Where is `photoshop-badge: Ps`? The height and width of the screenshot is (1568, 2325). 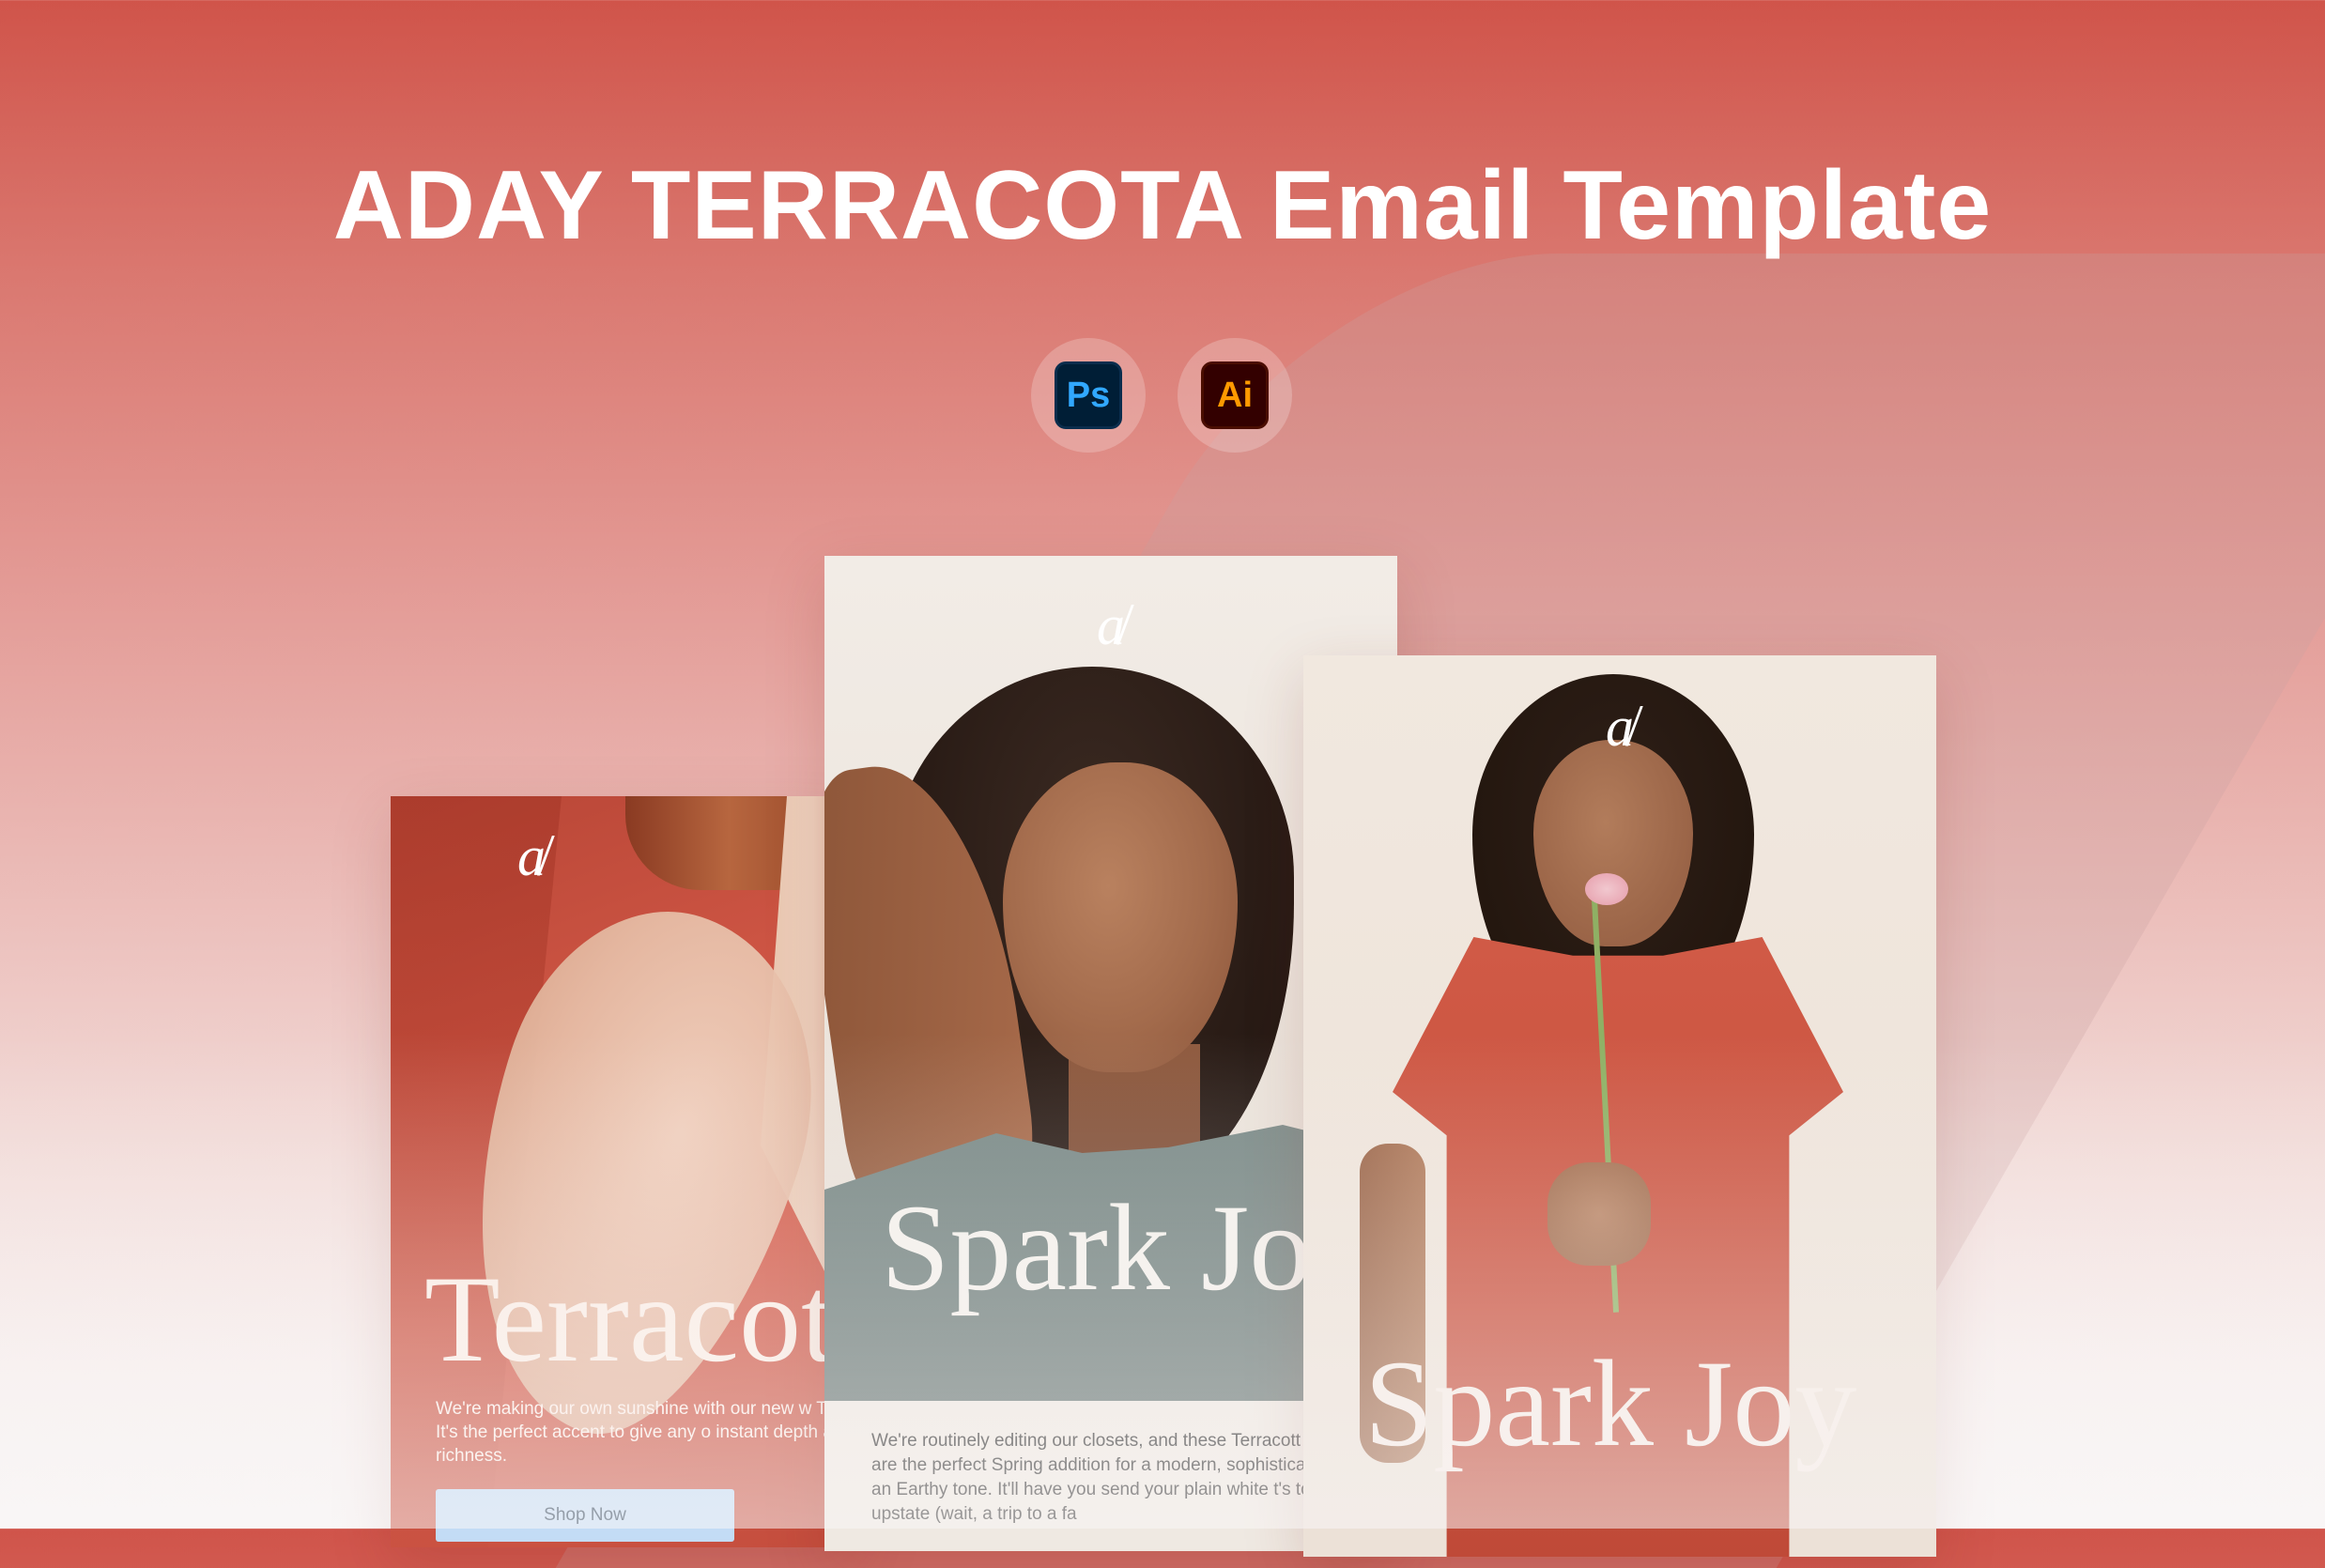 photoshop-badge: Ps is located at coordinates (1088, 396).